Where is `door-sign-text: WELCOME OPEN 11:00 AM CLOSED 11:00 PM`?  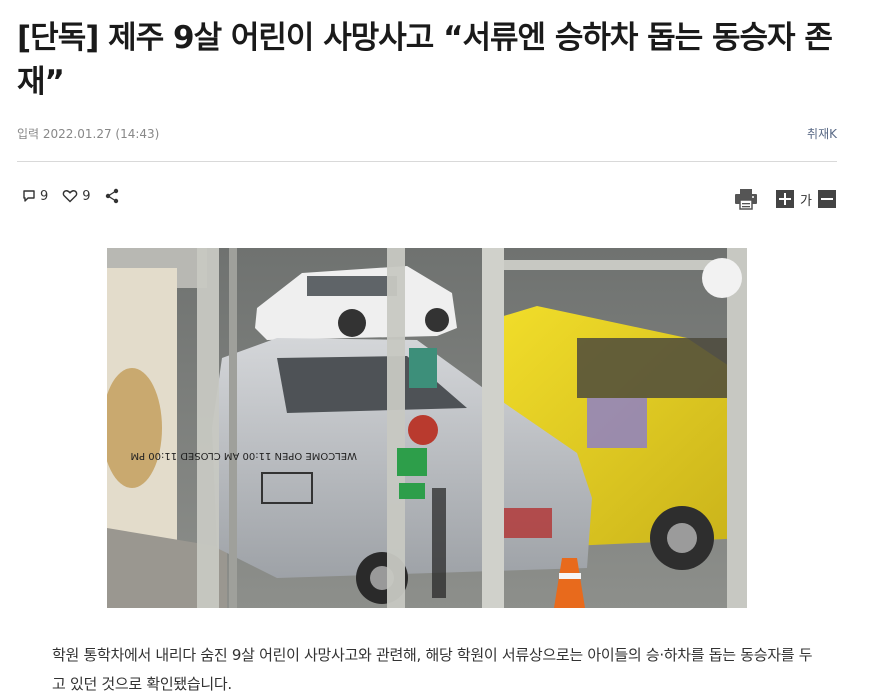
door-sign-text: WELCOME OPEN 11:00 AM CLOSED 11:00 PM is located at coordinates (243, 455).